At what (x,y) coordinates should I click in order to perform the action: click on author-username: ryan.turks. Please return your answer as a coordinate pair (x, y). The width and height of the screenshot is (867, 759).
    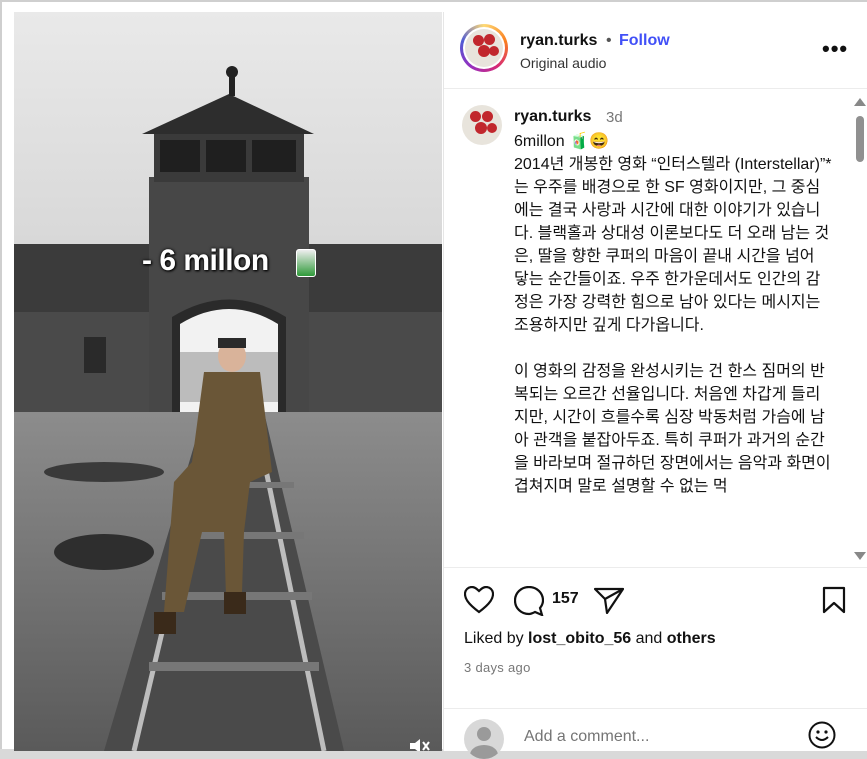
    Looking at the image, I should click on (558, 41).